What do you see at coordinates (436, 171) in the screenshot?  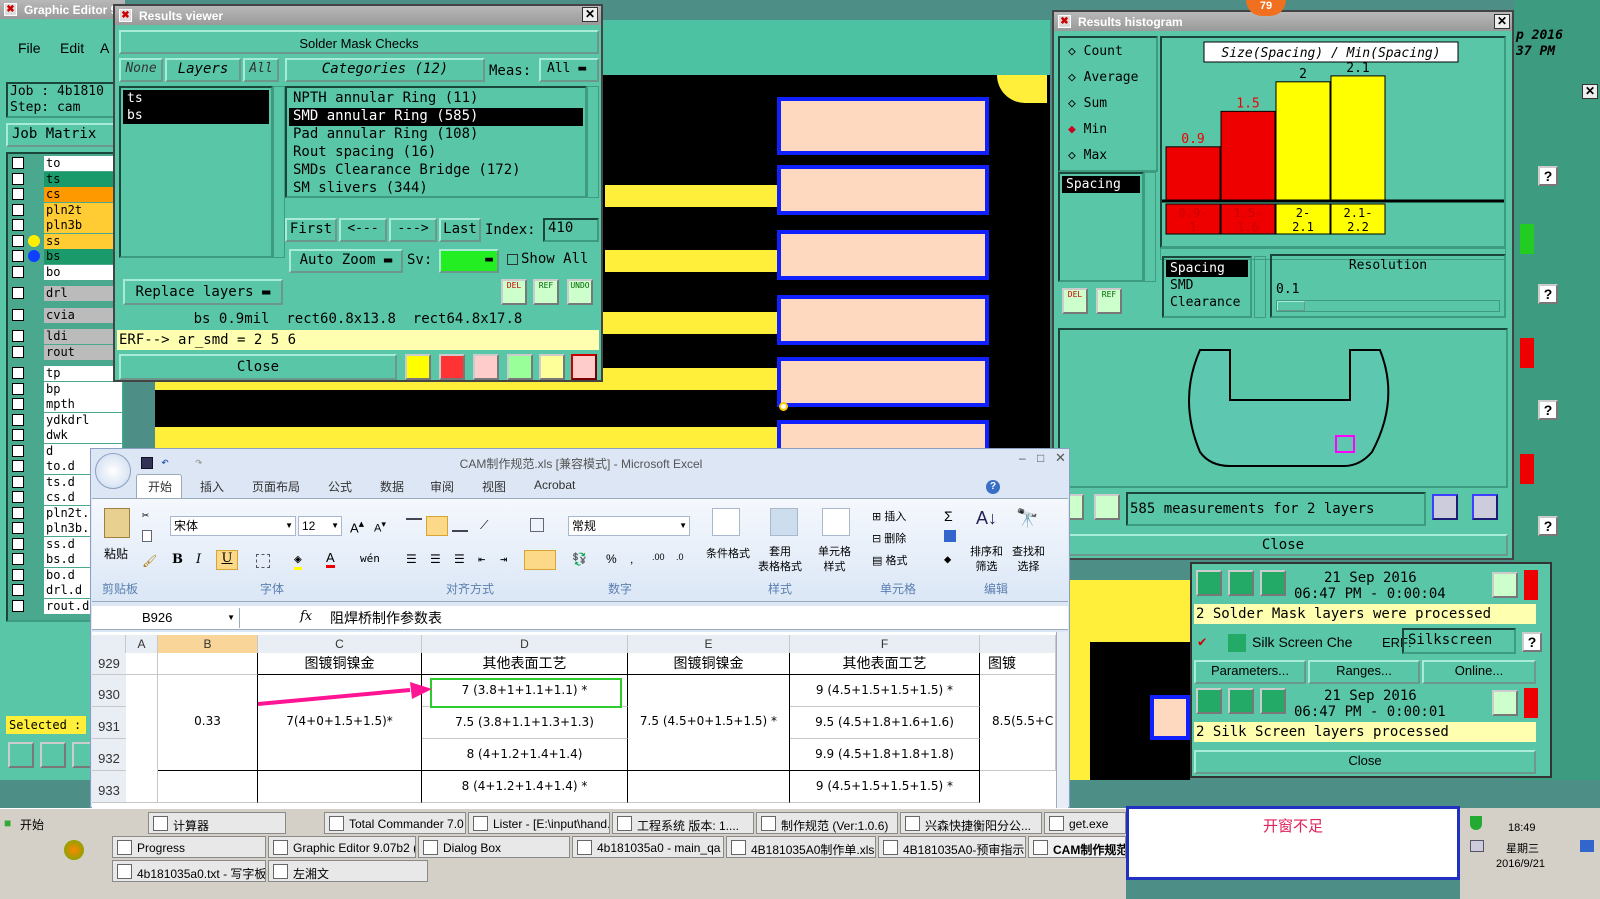 I see `category-item: SMDs Clearance Bridge (172)` at bounding box center [436, 171].